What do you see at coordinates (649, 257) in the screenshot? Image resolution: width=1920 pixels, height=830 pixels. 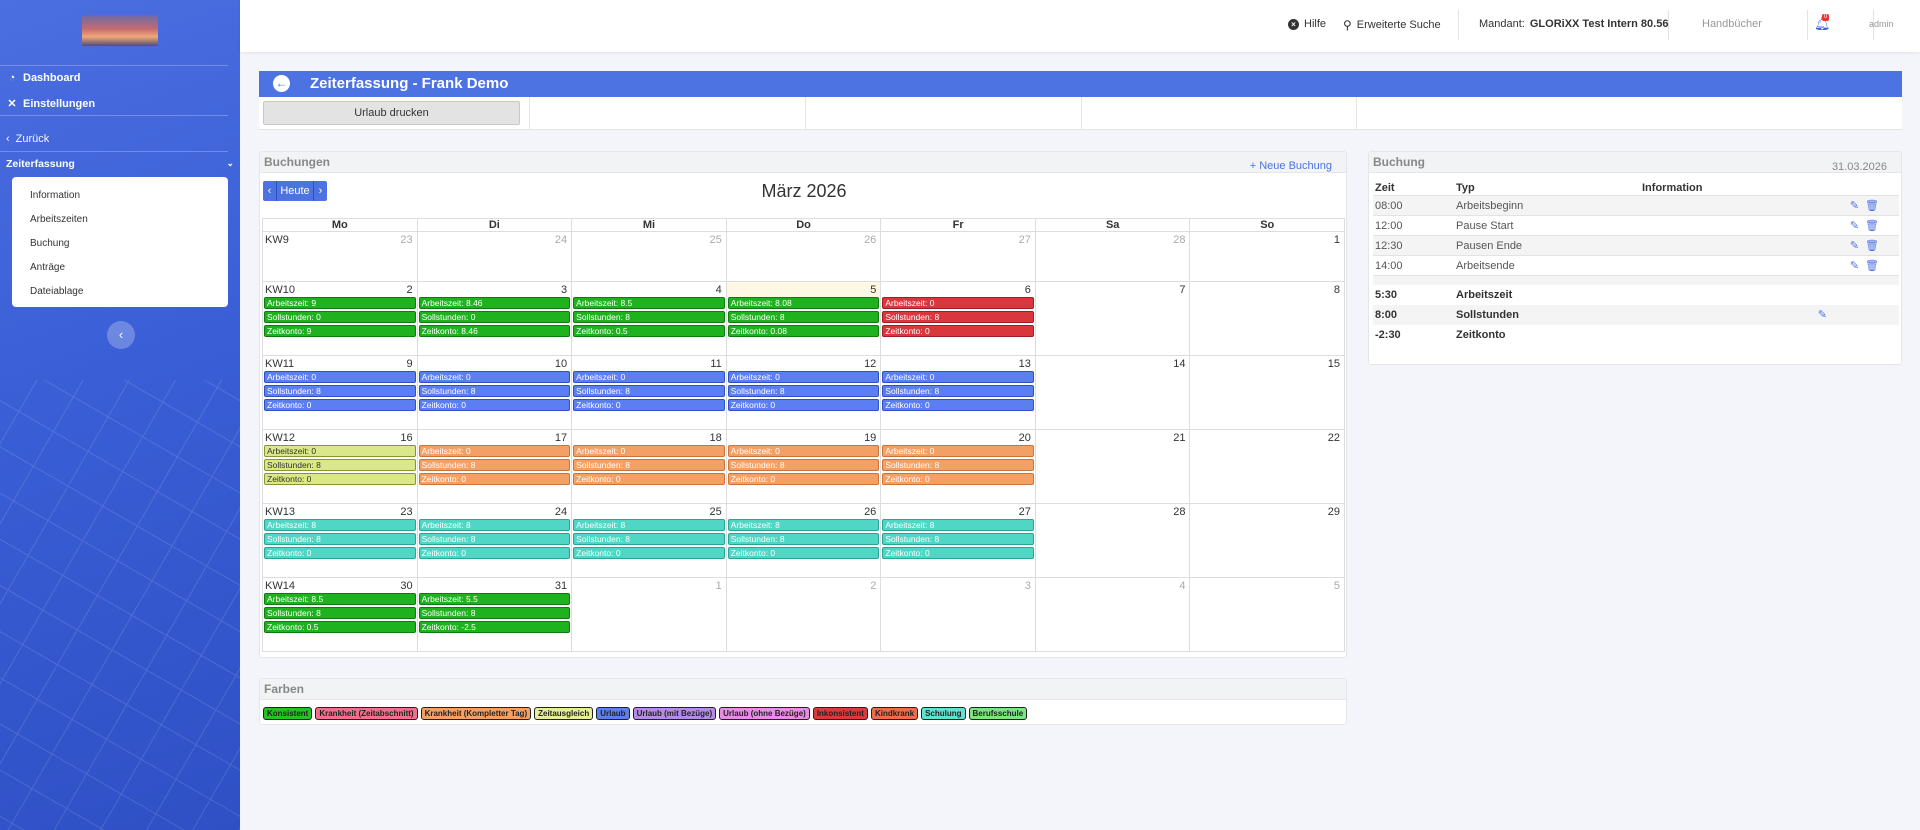 I see `calendar-day-cell: 25` at bounding box center [649, 257].